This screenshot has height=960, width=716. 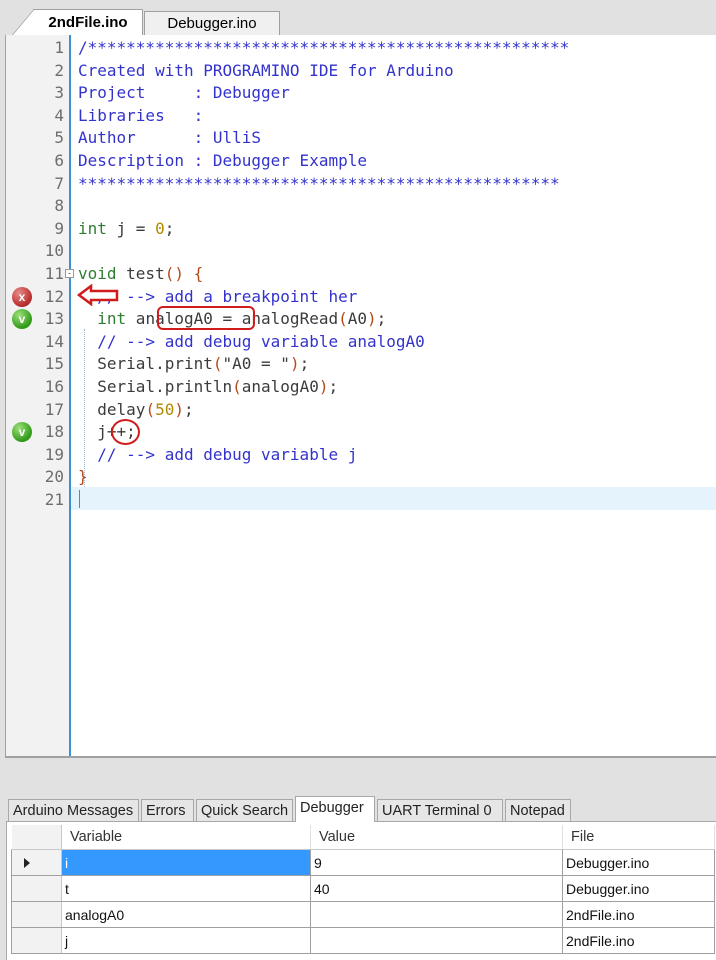 I want to click on tab-label: Errors, so click(x=166, y=811).